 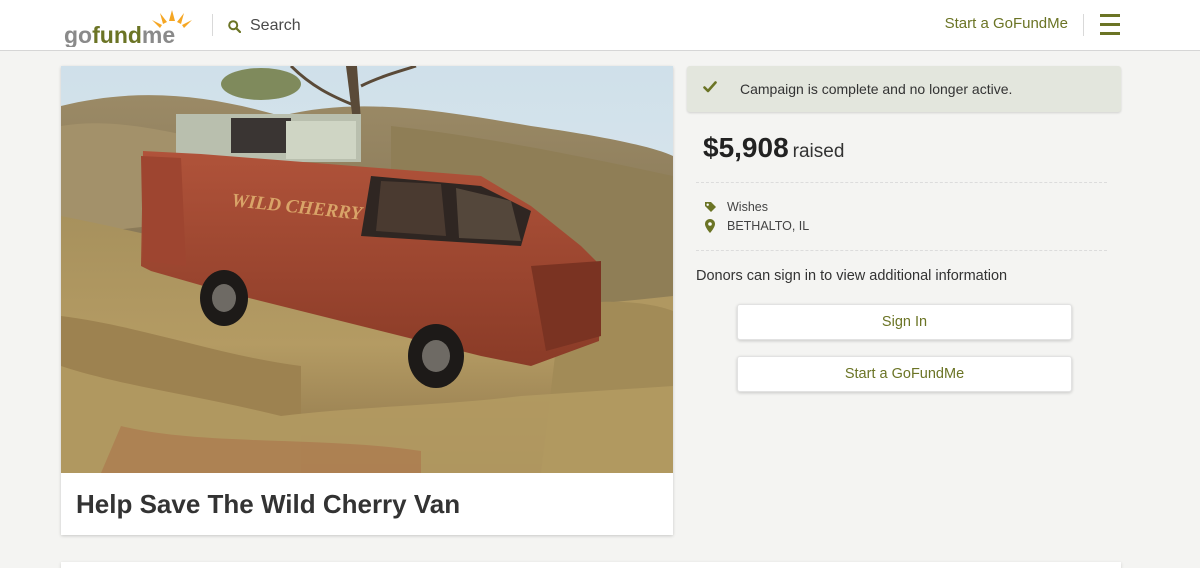 I want to click on search-label: Search, so click(x=275, y=25).